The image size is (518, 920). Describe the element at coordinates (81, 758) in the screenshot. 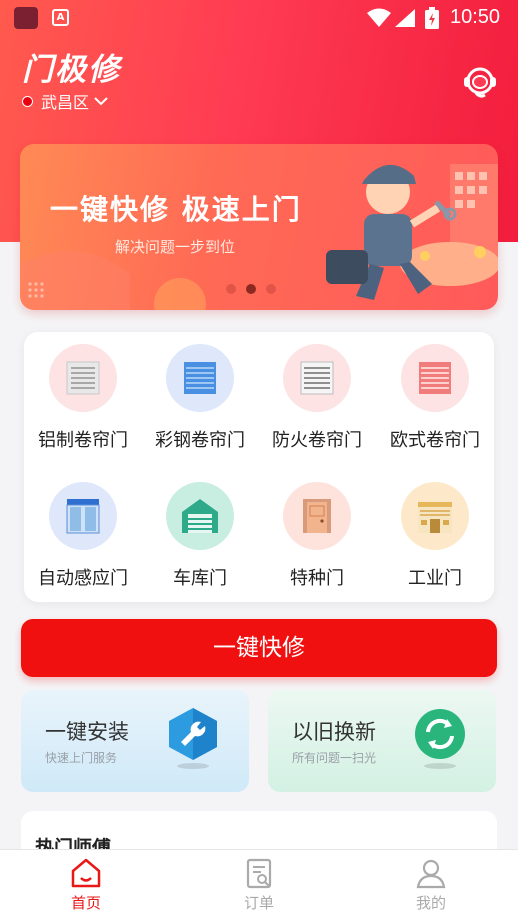

I see `install-subtitle: 快速上门服务` at that location.